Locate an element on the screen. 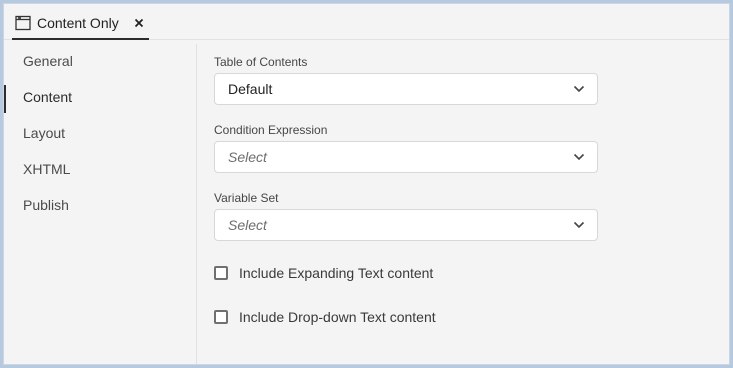 This screenshot has width=733, height=368. sidebar-item-label: Layout is located at coordinates (44, 133).